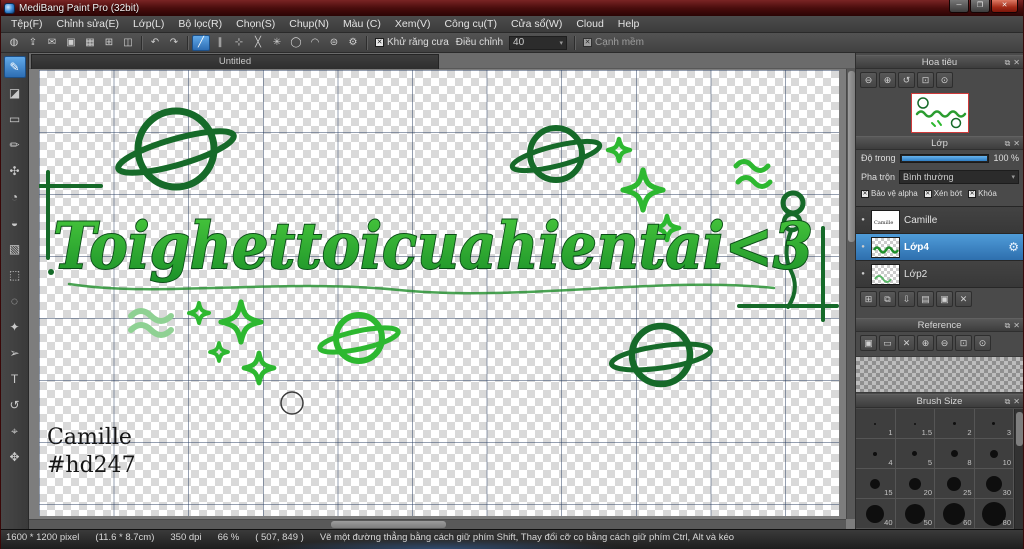 This screenshot has height=549, width=1024. What do you see at coordinates (255, 24) in the screenshot?
I see `menu-item-select: Chọn(S)` at bounding box center [255, 24].